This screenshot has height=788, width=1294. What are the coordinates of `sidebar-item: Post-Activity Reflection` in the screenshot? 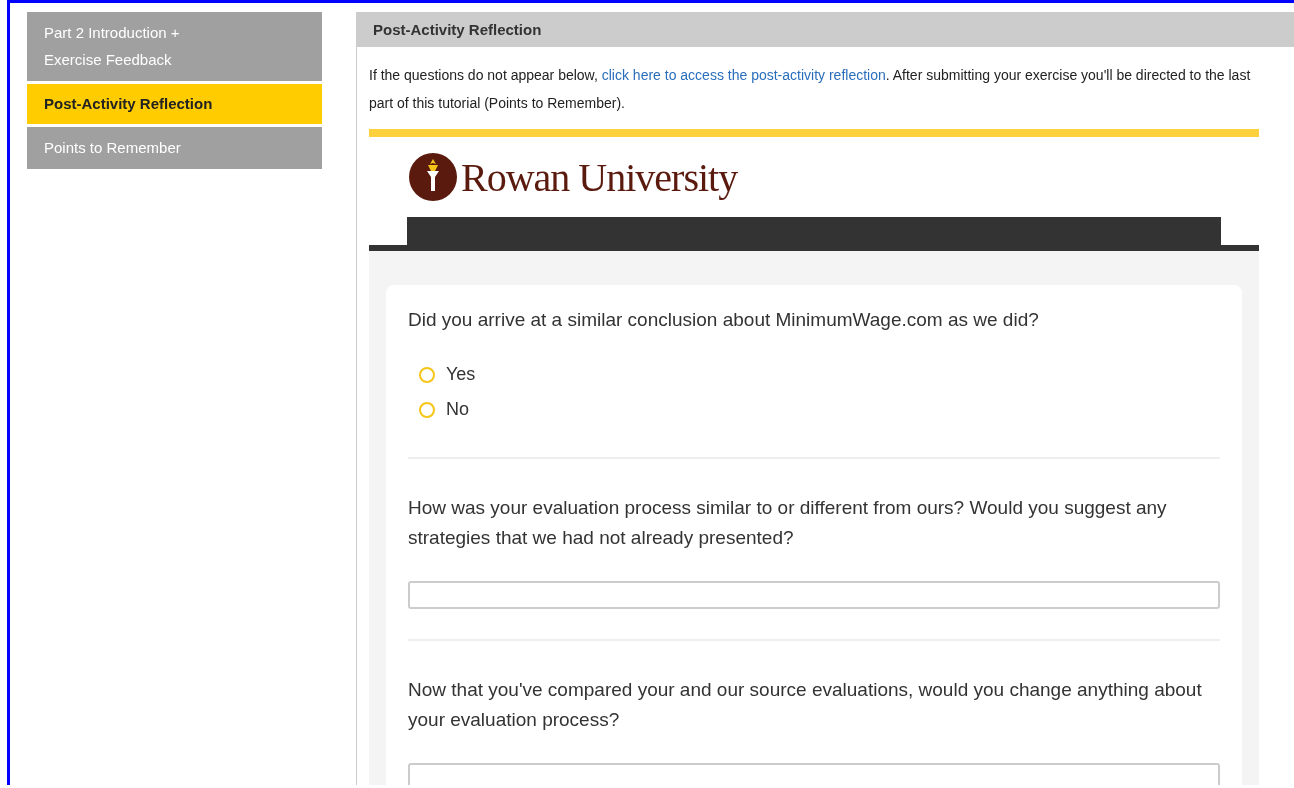 It's located at (174, 104).